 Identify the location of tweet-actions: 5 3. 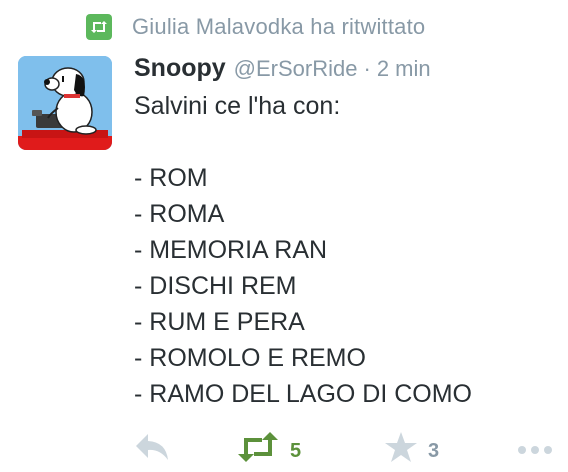
(344, 452).